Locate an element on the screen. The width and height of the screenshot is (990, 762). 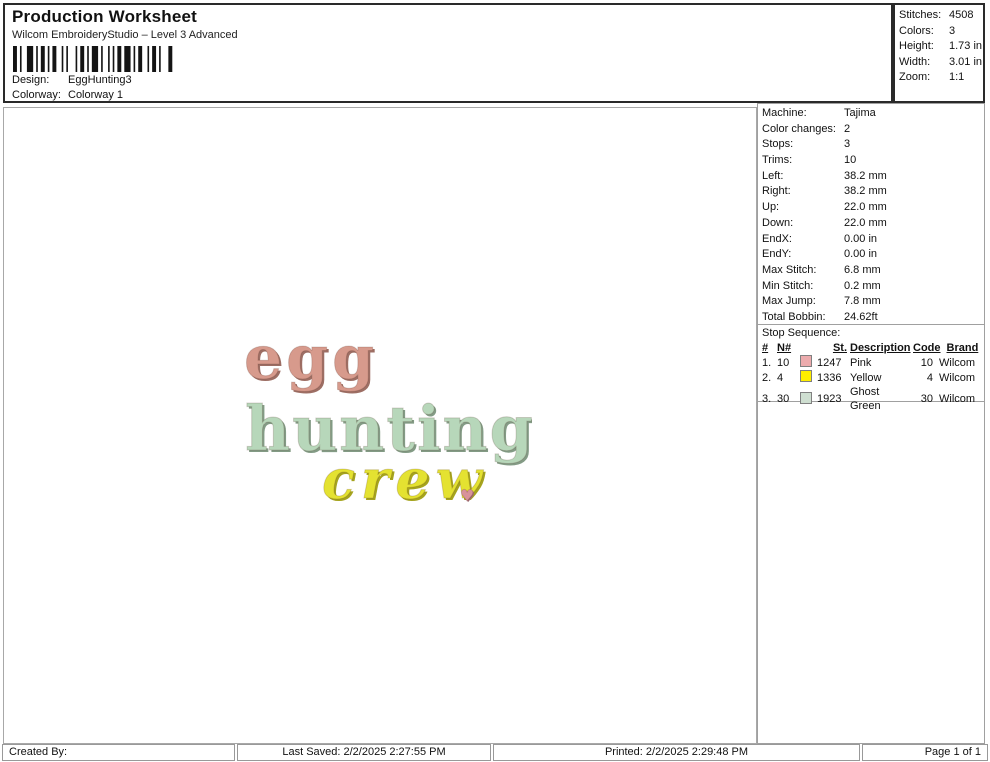
machine-info-value: 10 is located at coordinates (850, 160).